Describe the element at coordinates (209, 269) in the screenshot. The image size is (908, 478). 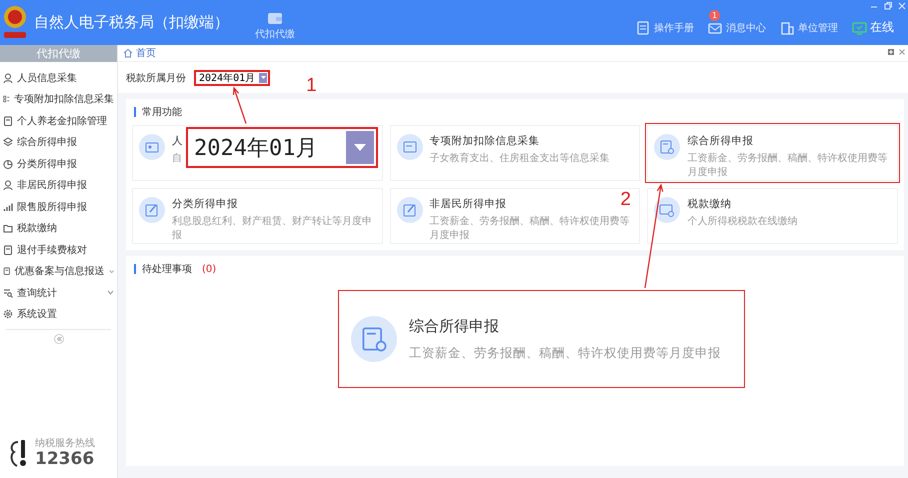
I see `pending-count: (0)` at that location.